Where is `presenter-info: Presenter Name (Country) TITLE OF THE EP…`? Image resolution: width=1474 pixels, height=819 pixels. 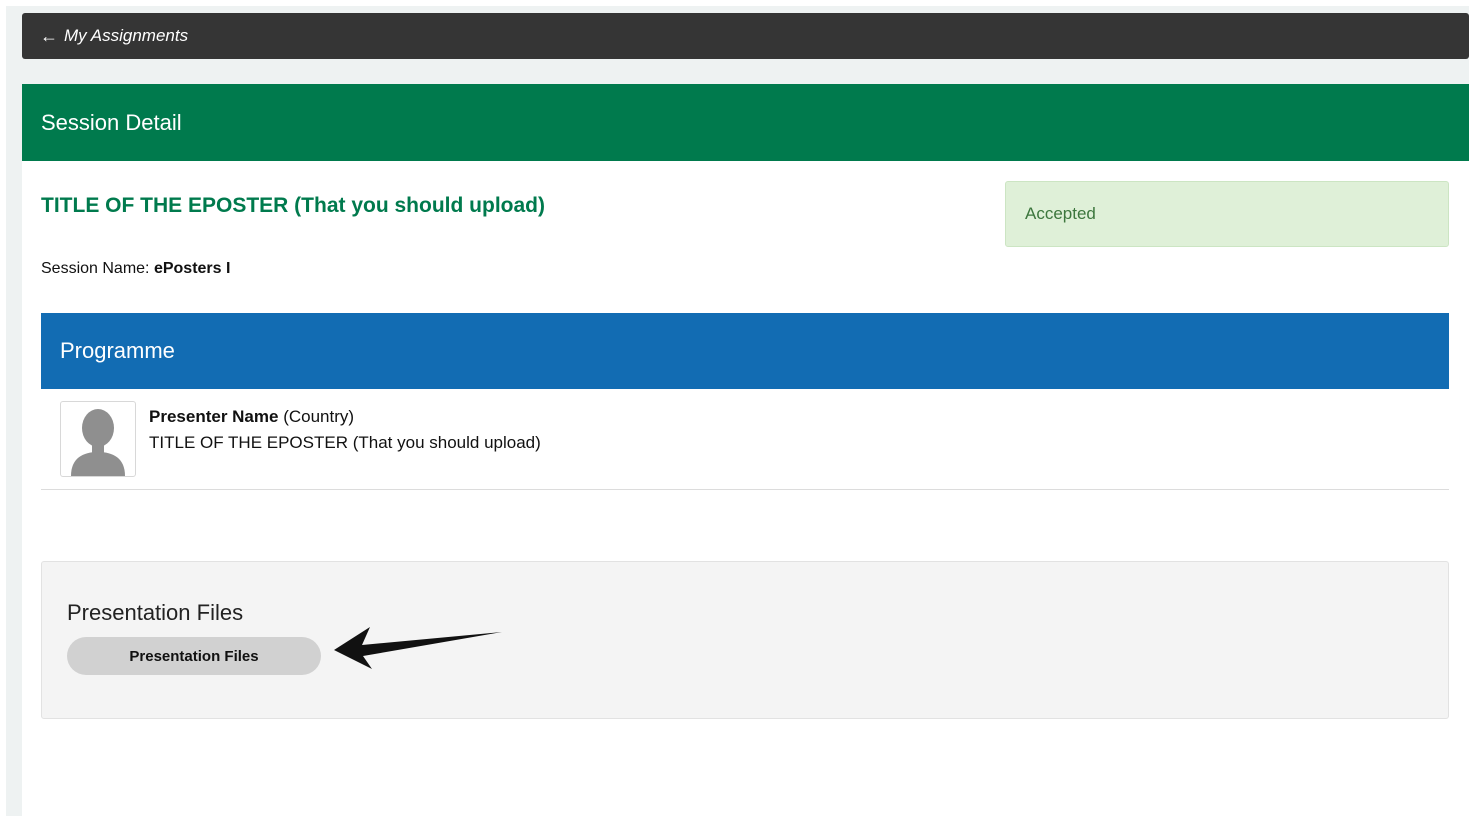
presenter-info: Presenter Name (Country) TITLE OF THE EP… is located at coordinates (345, 430).